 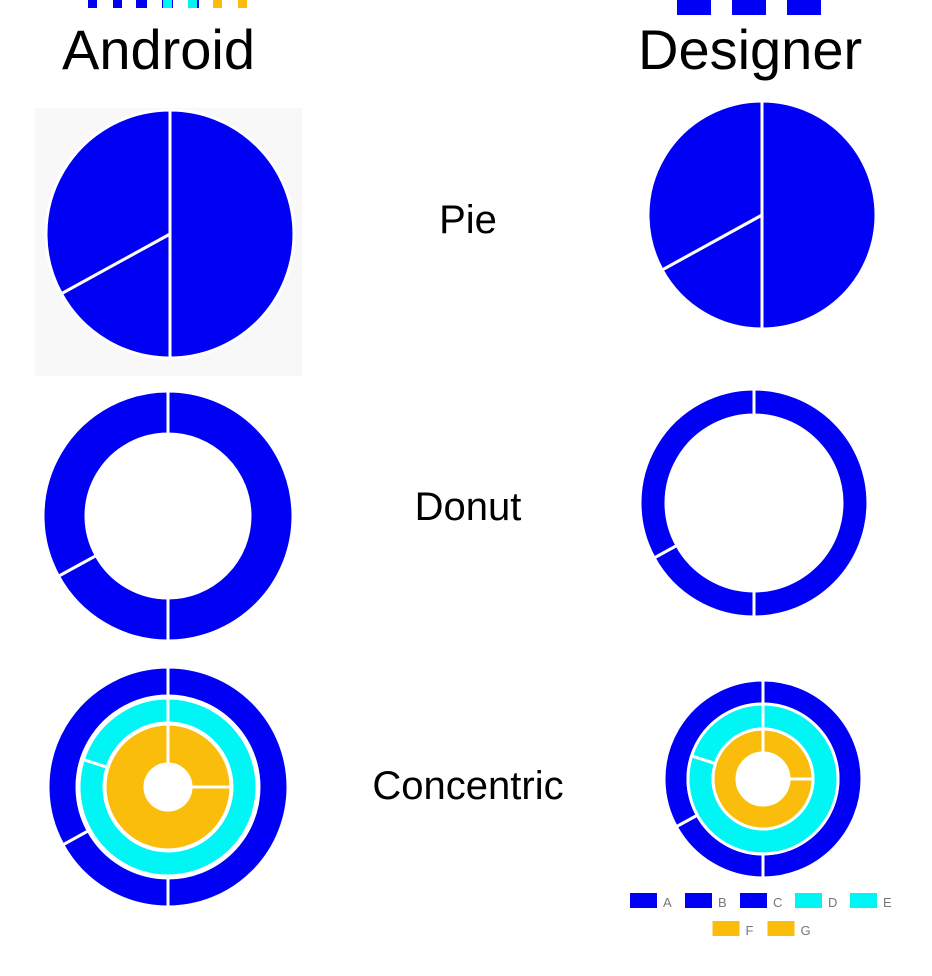 What do you see at coordinates (667, 902) in the screenshot?
I see `designer-concentric-legend-label-a: A` at bounding box center [667, 902].